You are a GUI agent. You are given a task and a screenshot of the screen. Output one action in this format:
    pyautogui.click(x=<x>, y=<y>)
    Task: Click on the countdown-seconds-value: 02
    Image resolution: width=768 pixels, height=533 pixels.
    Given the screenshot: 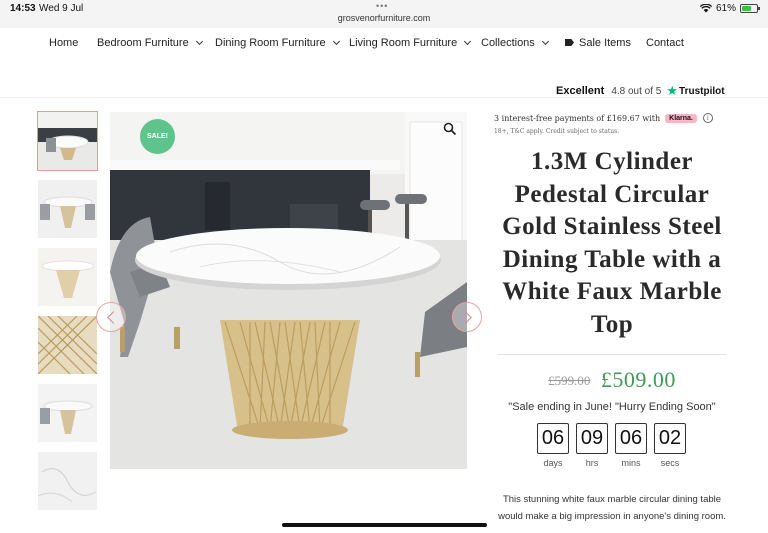 What is the action you would take?
    pyautogui.click(x=670, y=438)
    